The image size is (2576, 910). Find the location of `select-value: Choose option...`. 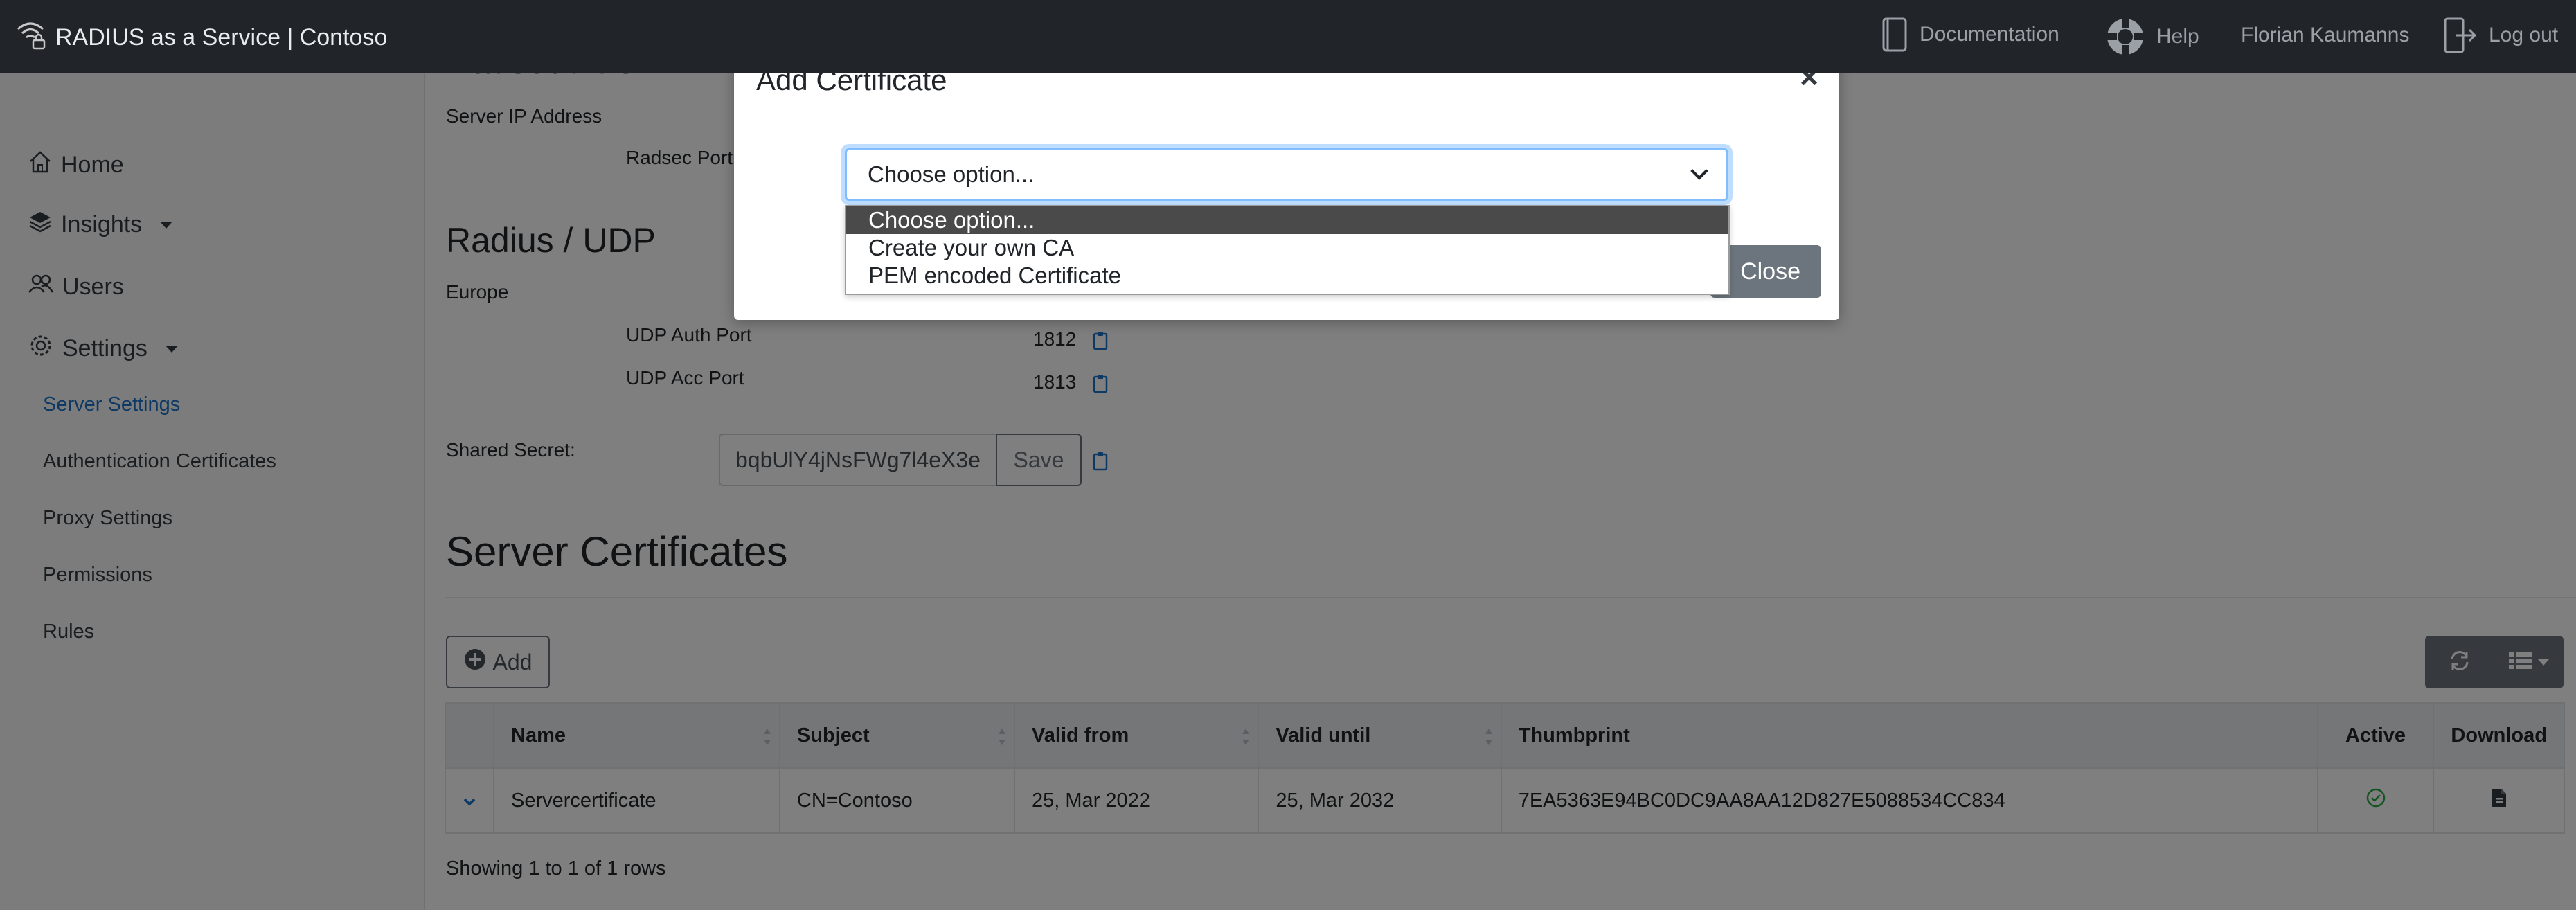

select-value: Choose option... is located at coordinates (951, 174).